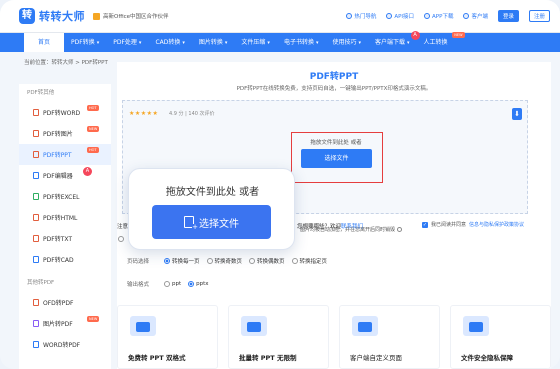 The image size is (560, 369). What do you see at coordinates (62, 16) in the screenshot?
I see `logo-text: 转转大师` at bounding box center [62, 16].